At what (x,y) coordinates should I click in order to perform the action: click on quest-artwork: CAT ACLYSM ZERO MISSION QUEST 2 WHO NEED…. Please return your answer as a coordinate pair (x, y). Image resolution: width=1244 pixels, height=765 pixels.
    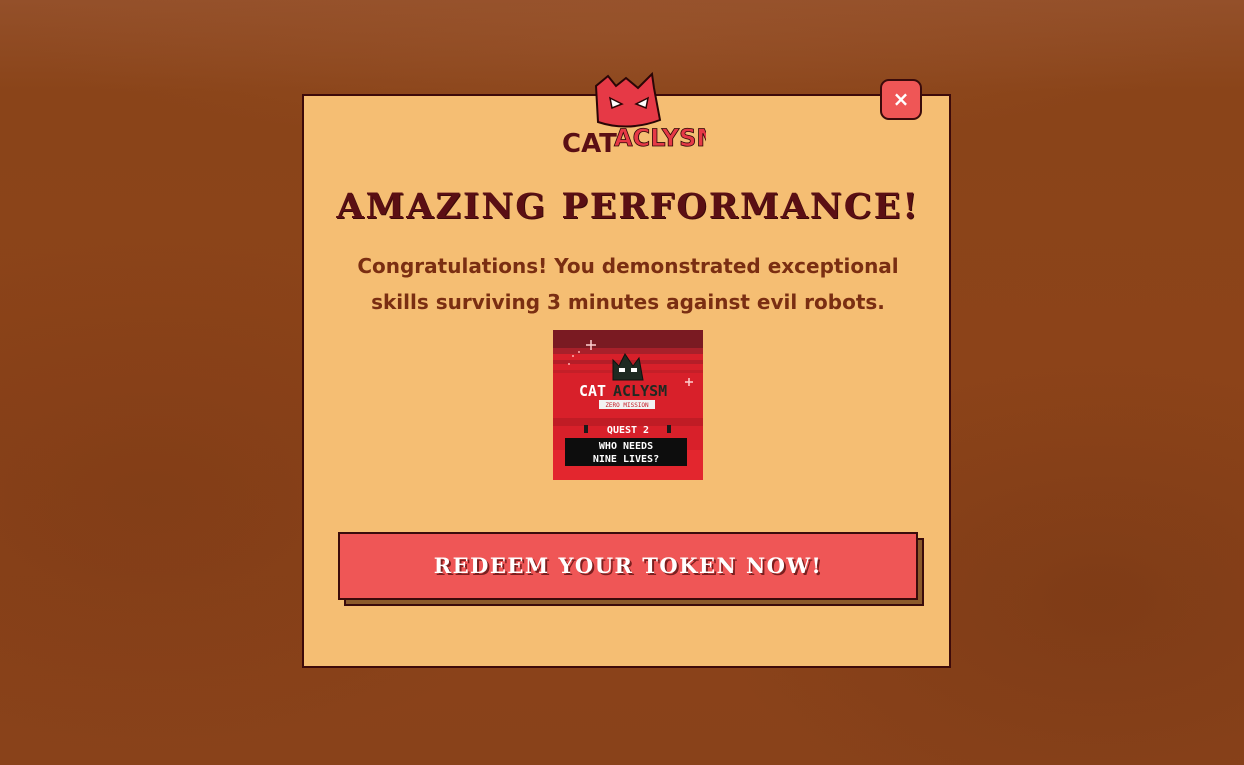
    Looking at the image, I should click on (628, 405).